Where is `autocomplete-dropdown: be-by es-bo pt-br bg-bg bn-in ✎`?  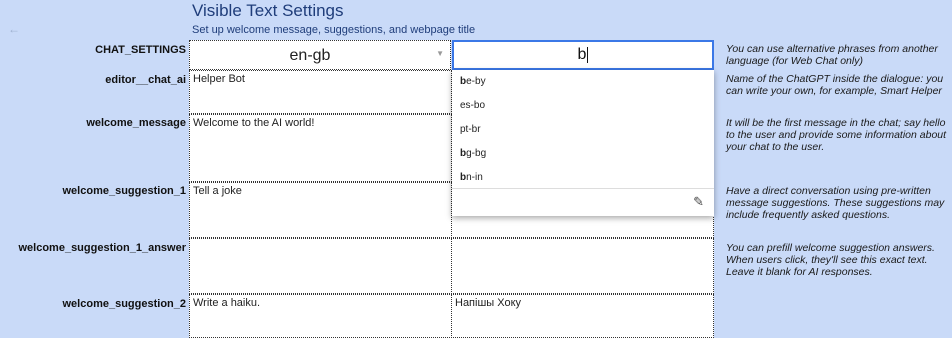 autocomplete-dropdown: be-by es-bo pt-br bg-bg bn-in ✎ is located at coordinates (583, 143).